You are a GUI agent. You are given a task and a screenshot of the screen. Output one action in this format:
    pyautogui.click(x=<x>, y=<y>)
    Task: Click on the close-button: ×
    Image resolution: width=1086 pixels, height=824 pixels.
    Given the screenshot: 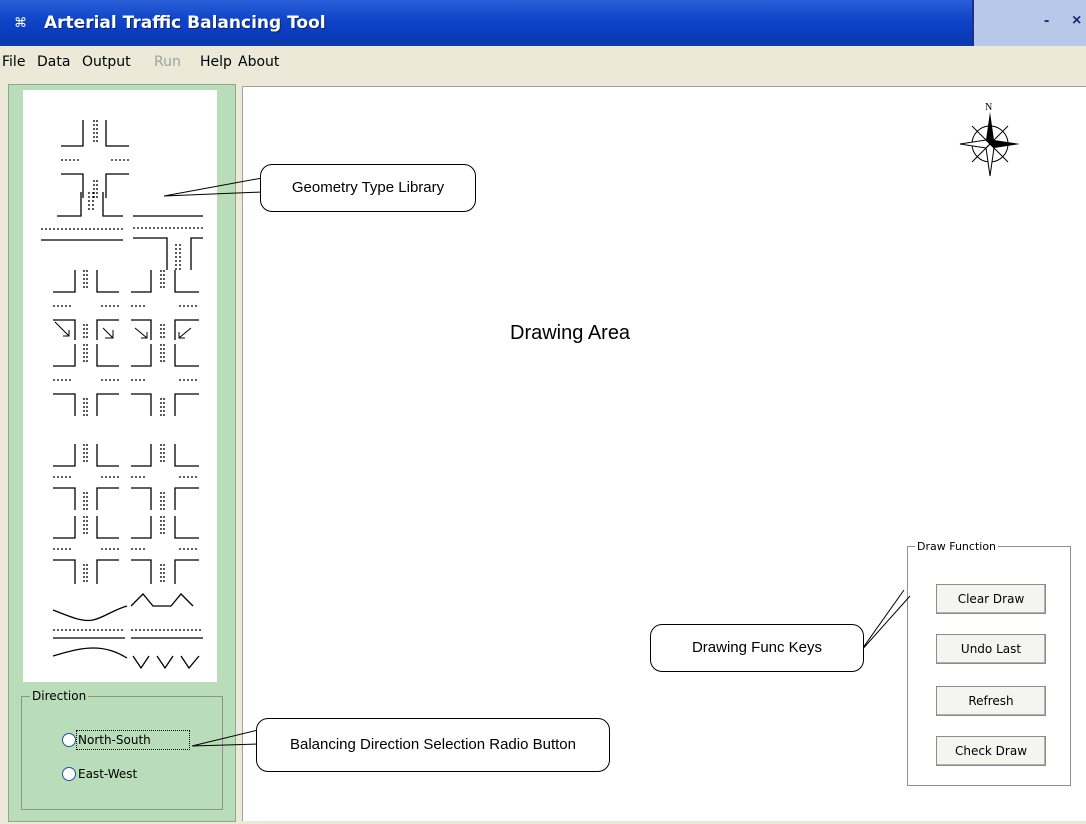 What is the action you would take?
    pyautogui.click(x=1076, y=21)
    